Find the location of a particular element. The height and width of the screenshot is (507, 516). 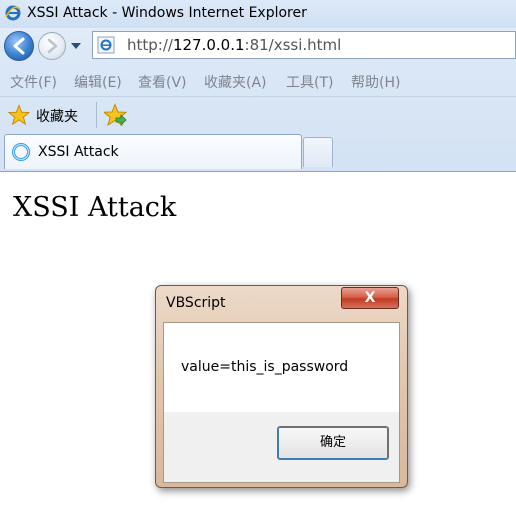

title-bar: XSSI Attack - Windows Internet Explorer is located at coordinates (258, 14).